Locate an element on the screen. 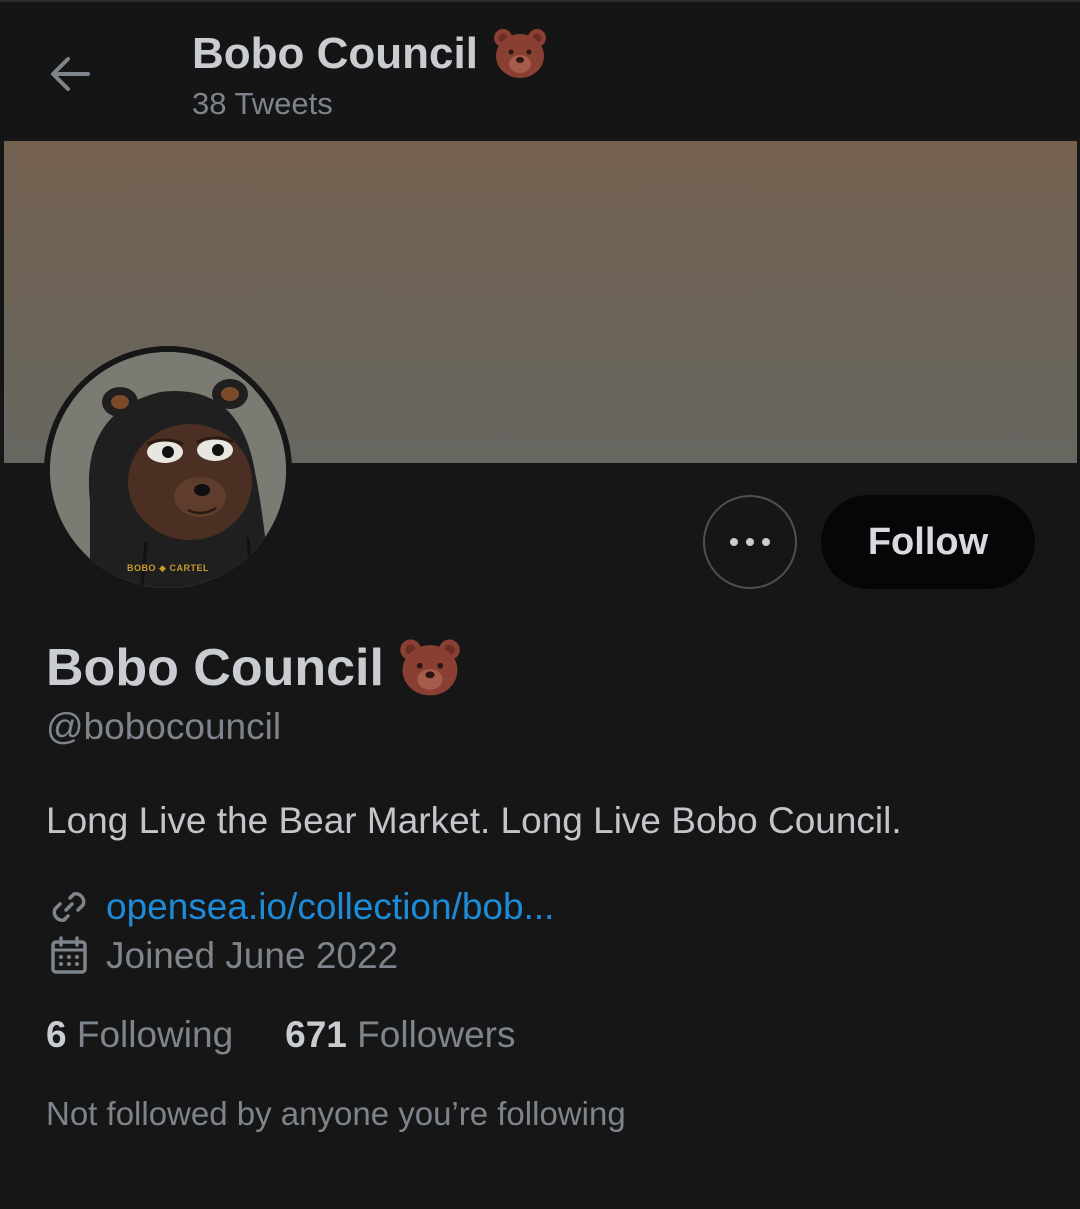 The height and width of the screenshot is (1209, 1080). following-count: 6 is located at coordinates (56, 1034).